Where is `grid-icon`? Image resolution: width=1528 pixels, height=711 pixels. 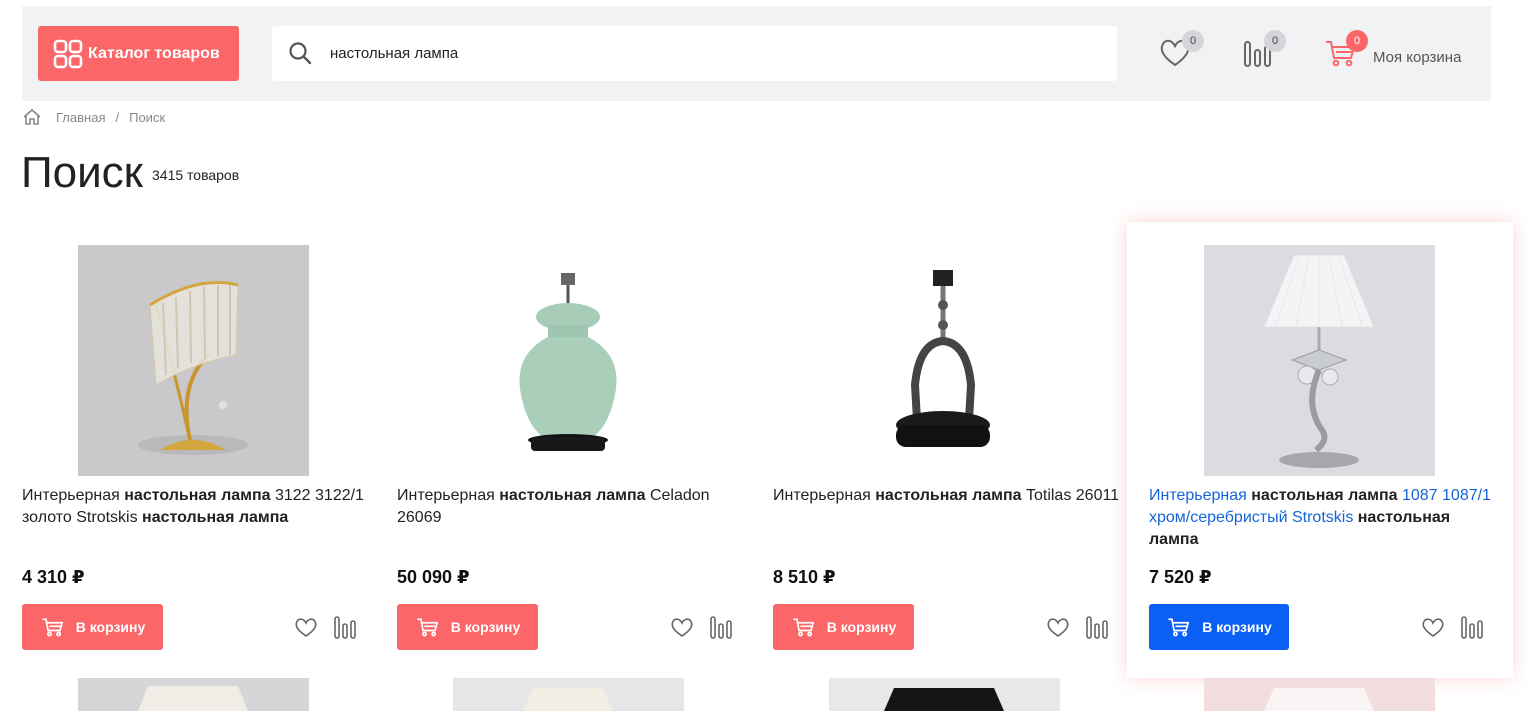 grid-icon is located at coordinates (68, 53).